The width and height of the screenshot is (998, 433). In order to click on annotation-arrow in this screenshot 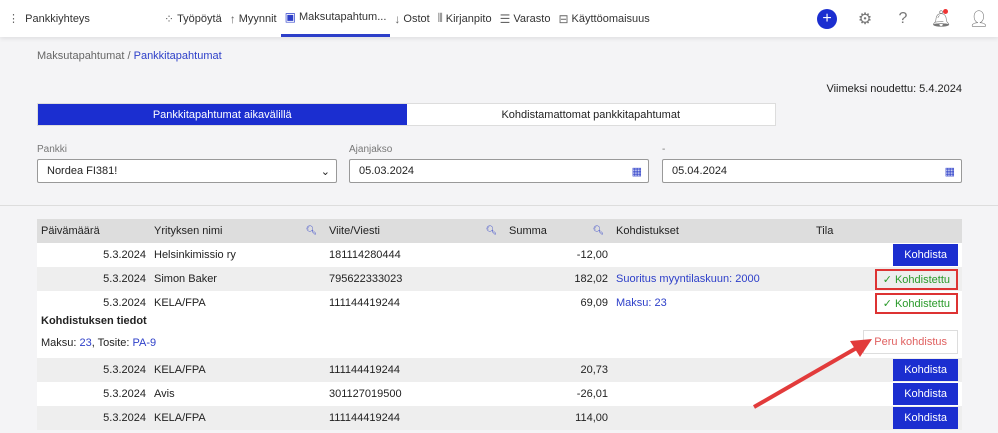, I will do `click(812, 374)`.